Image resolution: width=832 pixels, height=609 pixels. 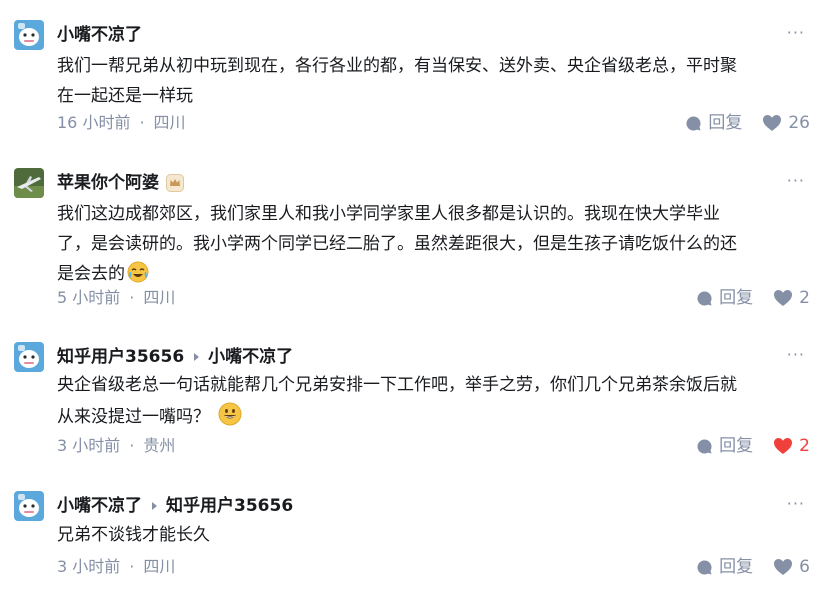 I want to click on comment-line: 了，是会读研的。我小学两个同学已经二胎了。虽然差距很大，但是生孩子请吃饭什么的还, so click(x=397, y=244).